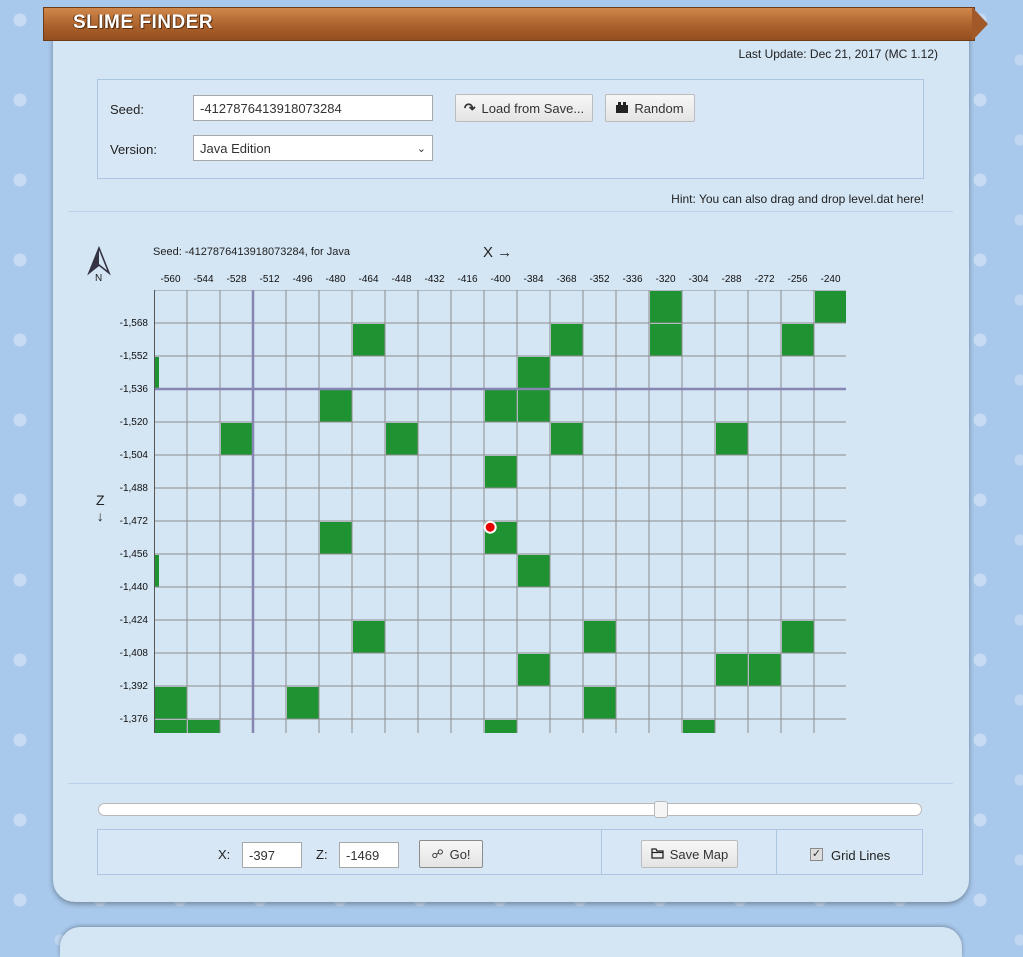  Describe the element at coordinates (272, 855) in the screenshot. I see `x-coord-input` at that location.